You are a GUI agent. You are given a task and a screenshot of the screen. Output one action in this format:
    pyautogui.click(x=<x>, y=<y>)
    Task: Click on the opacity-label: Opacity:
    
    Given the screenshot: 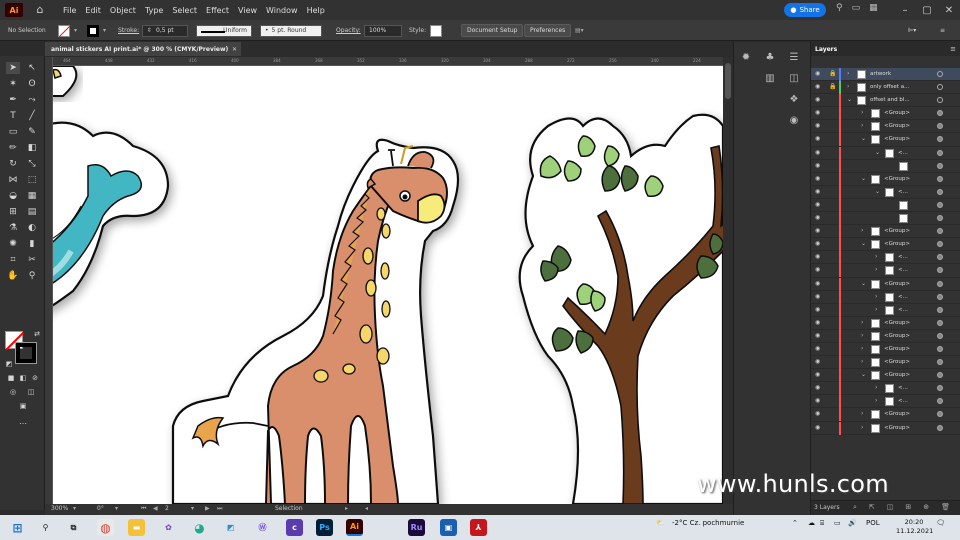 What is the action you would take?
    pyautogui.click(x=348, y=30)
    